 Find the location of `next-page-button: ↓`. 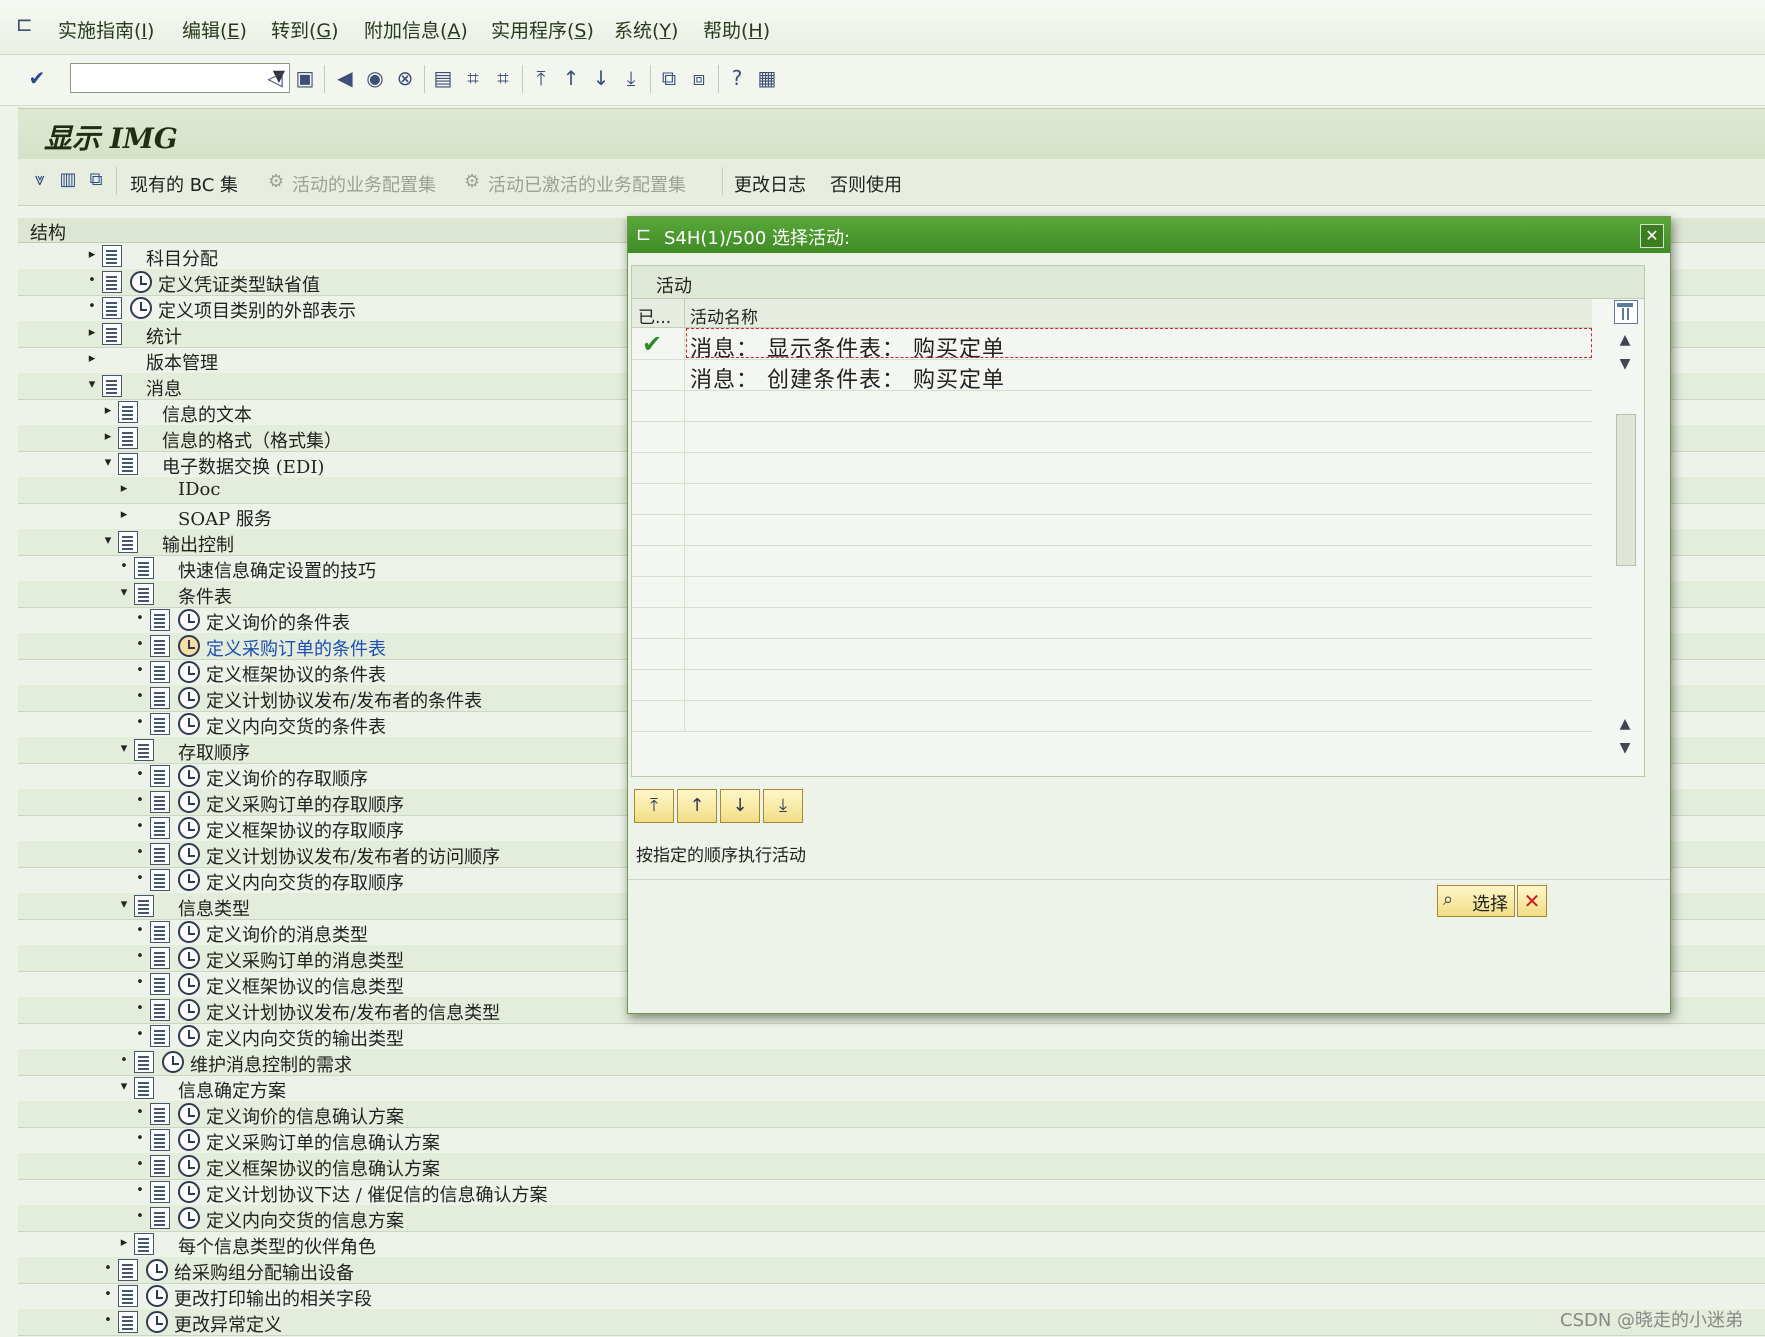

next-page-button: ↓ is located at coordinates (740, 806).